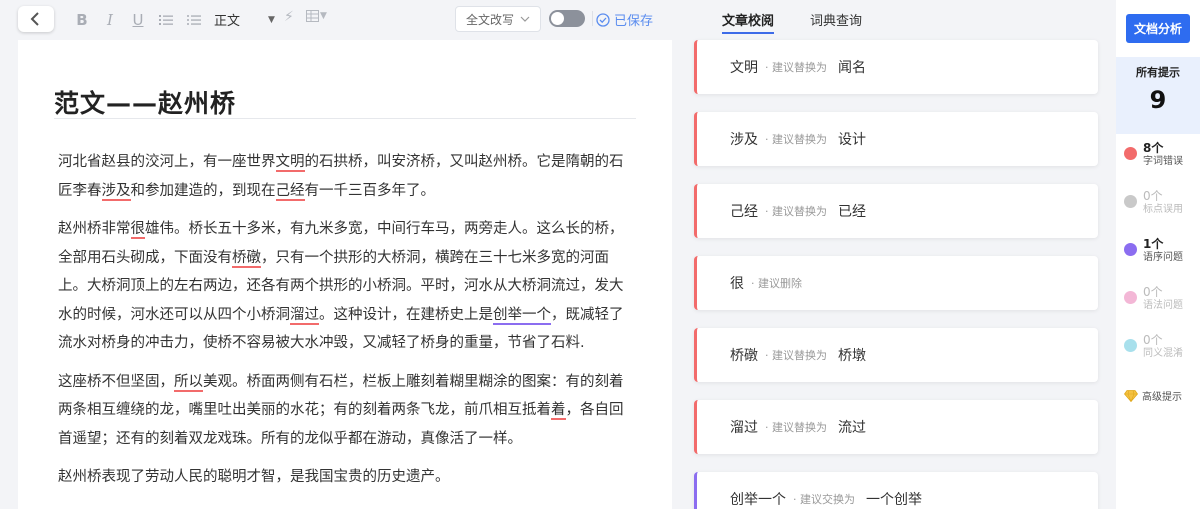  What do you see at coordinates (406, 314) in the screenshot?
I see `text-run: 。这种设计，在建桥史上是` at bounding box center [406, 314].